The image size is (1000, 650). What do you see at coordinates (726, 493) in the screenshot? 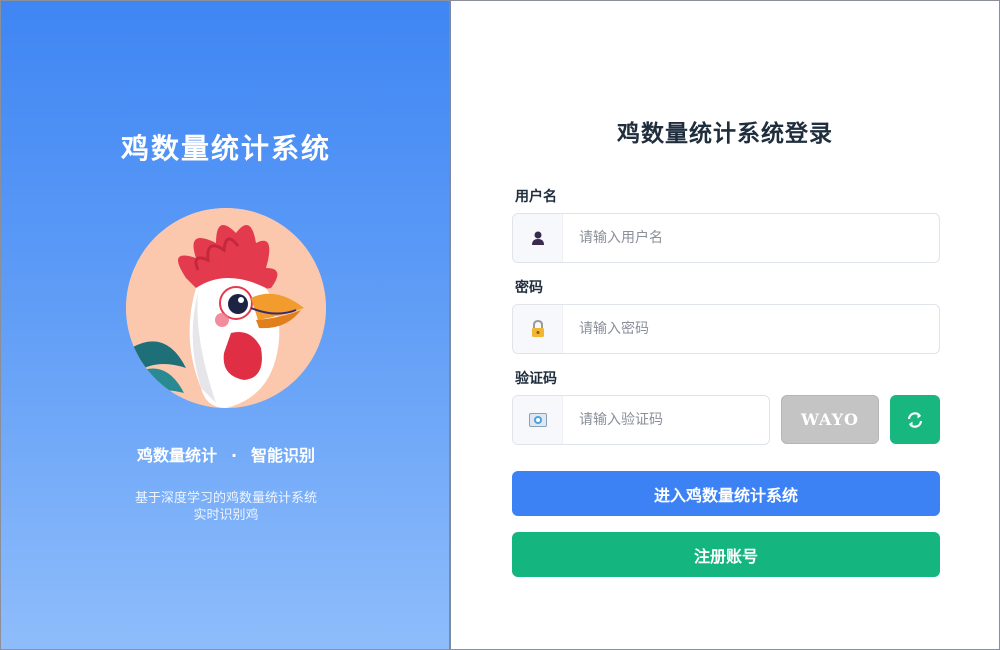
I see `login-button: 进入鸡数量统计系统` at bounding box center [726, 493].